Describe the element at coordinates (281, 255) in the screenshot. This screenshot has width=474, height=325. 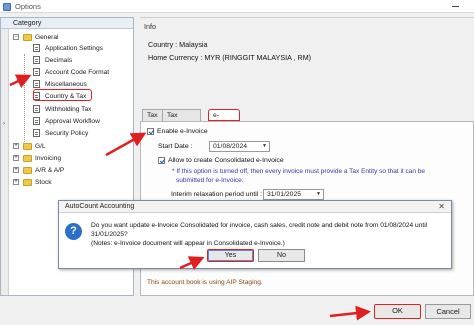
I see `no-button: No` at that location.